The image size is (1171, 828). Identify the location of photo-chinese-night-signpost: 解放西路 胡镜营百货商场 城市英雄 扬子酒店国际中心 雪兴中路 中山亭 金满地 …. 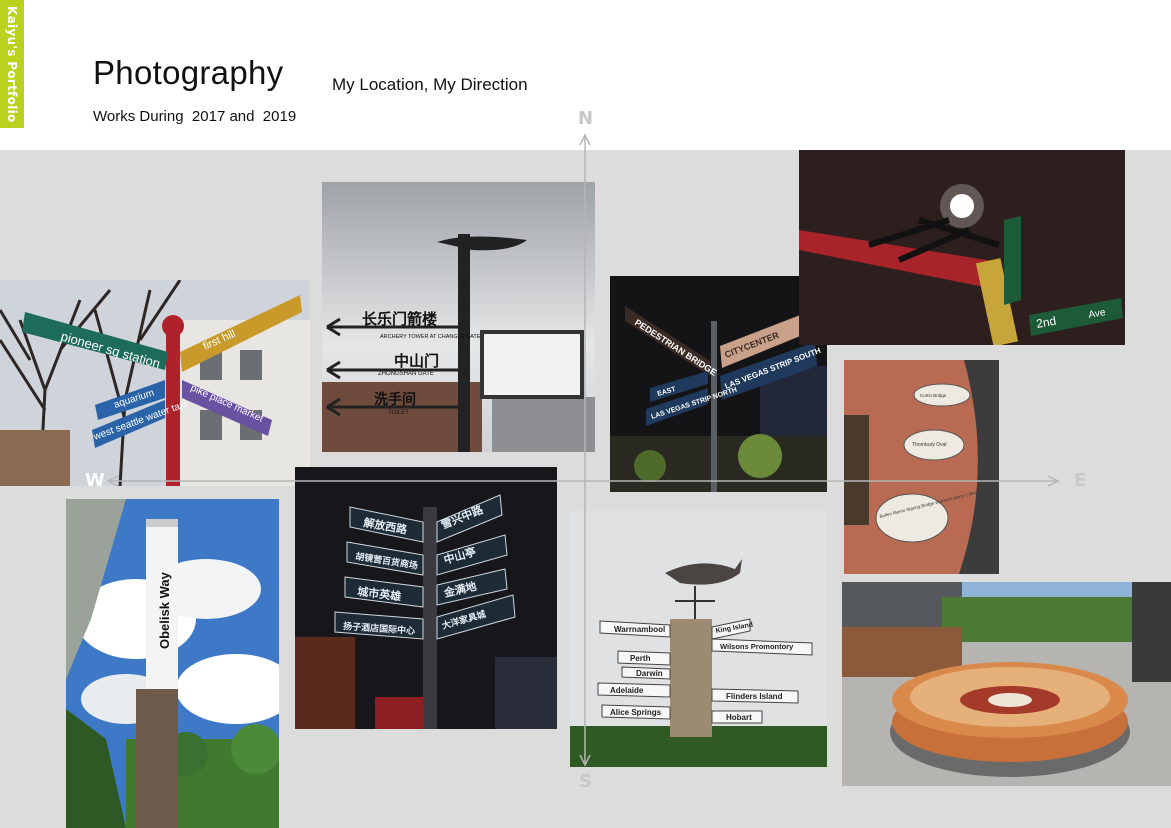
(426, 598).